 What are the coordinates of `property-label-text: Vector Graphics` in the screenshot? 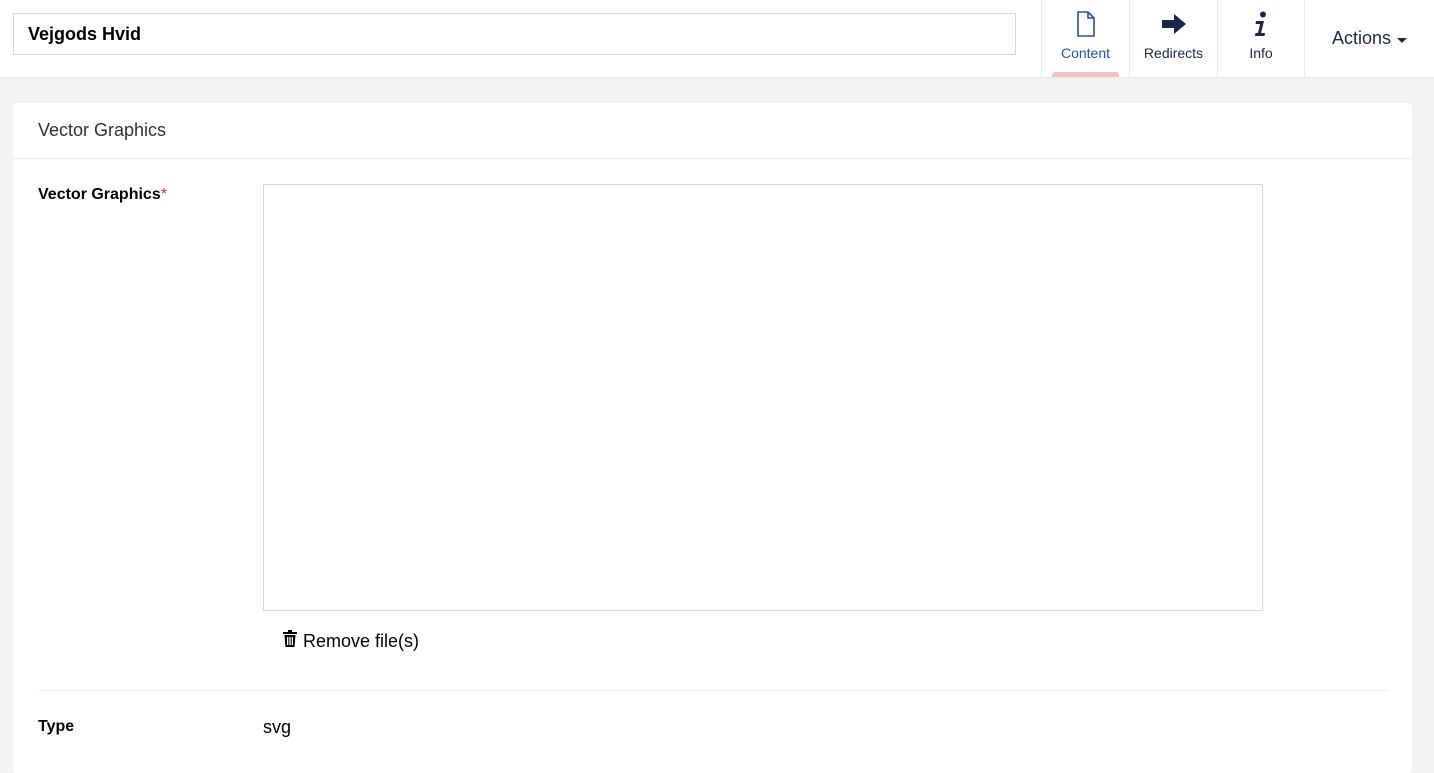 It's located at (99, 194).